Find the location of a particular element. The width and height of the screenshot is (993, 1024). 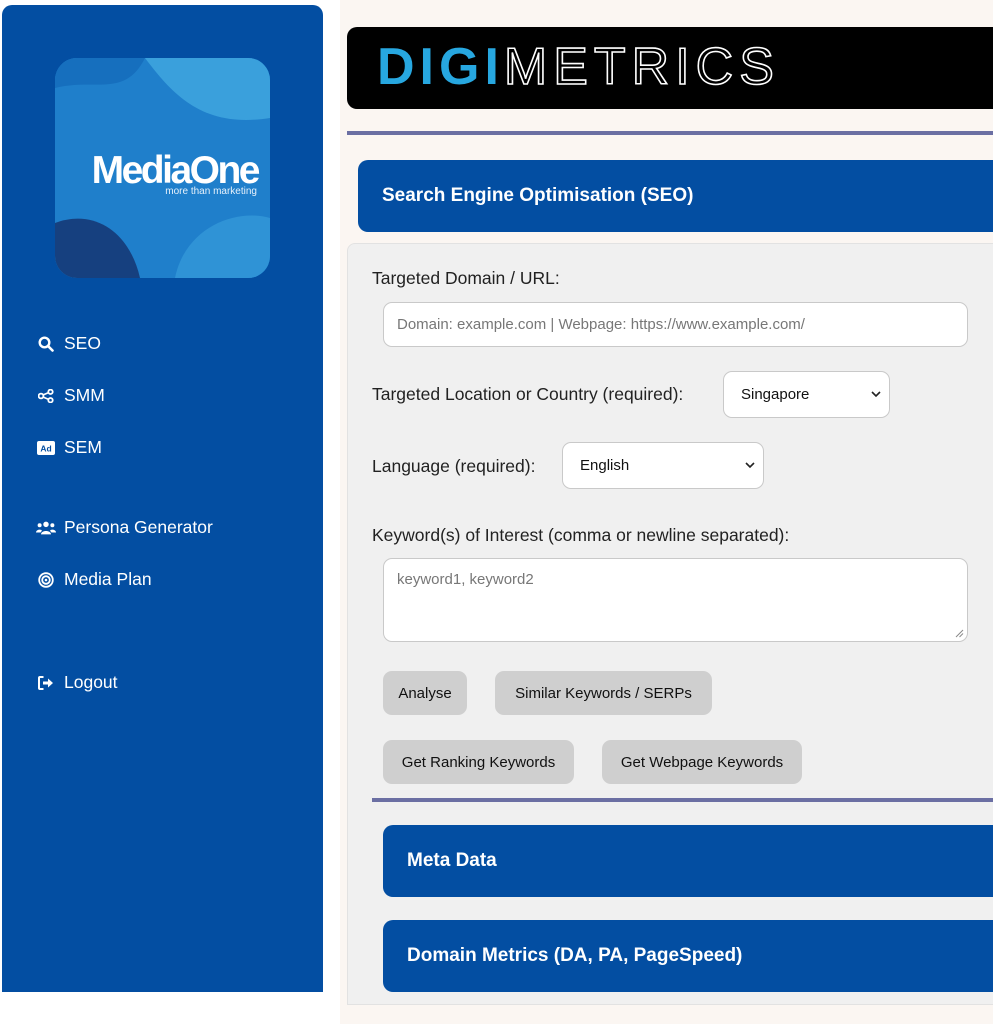

svg-text: Ad is located at coordinates (45, 448).